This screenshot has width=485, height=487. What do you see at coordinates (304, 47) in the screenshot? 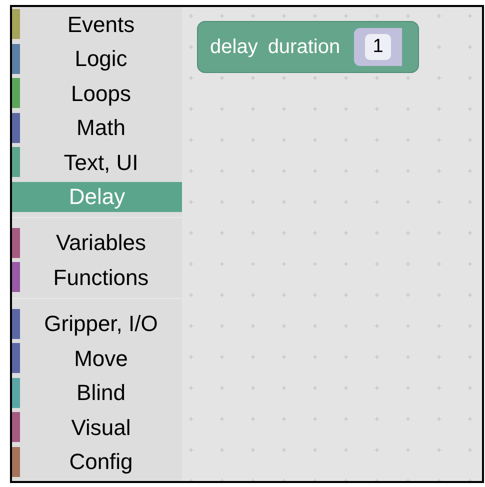
I see `block-label: duration` at bounding box center [304, 47].